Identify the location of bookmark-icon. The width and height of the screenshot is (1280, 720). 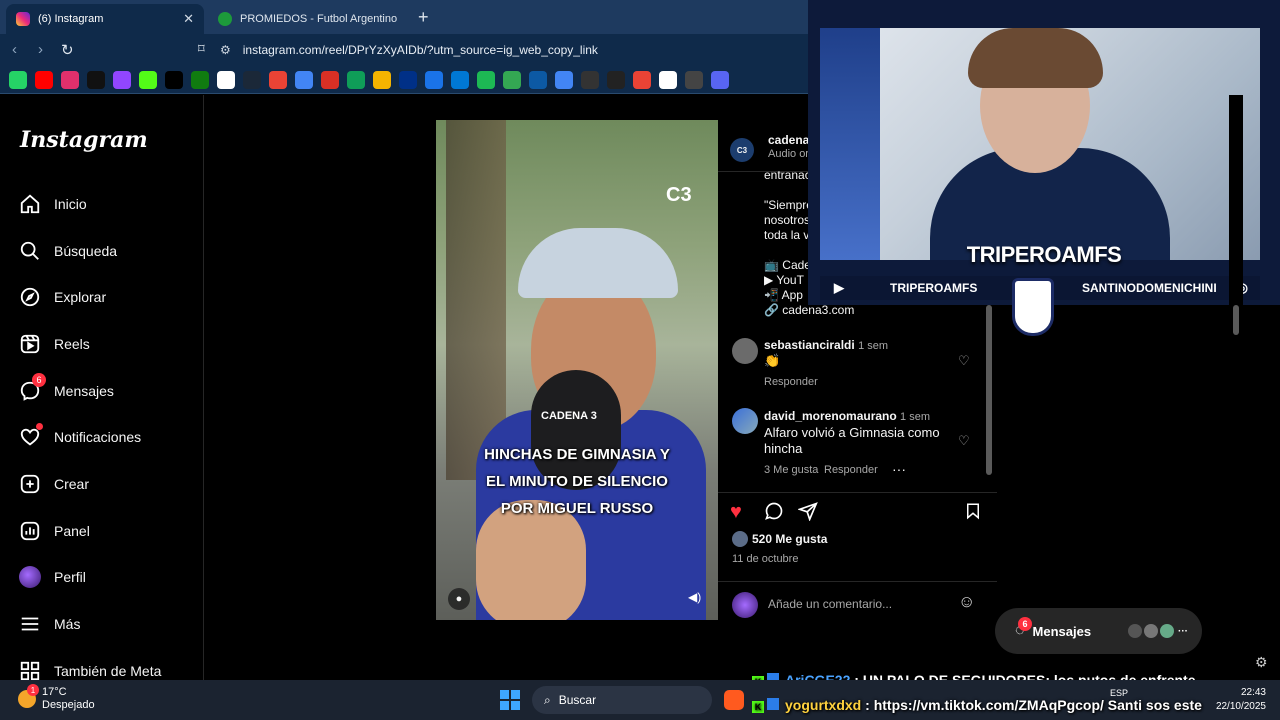
(278, 79).